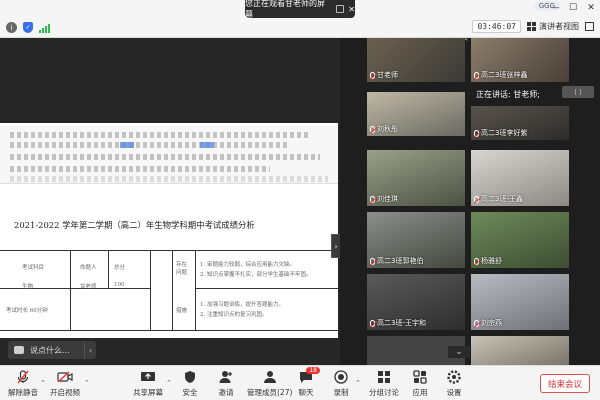 The height and width of the screenshot is (400, 600). I want to click on video-tile: 高二3班郭艳伯, so click(416, 240).